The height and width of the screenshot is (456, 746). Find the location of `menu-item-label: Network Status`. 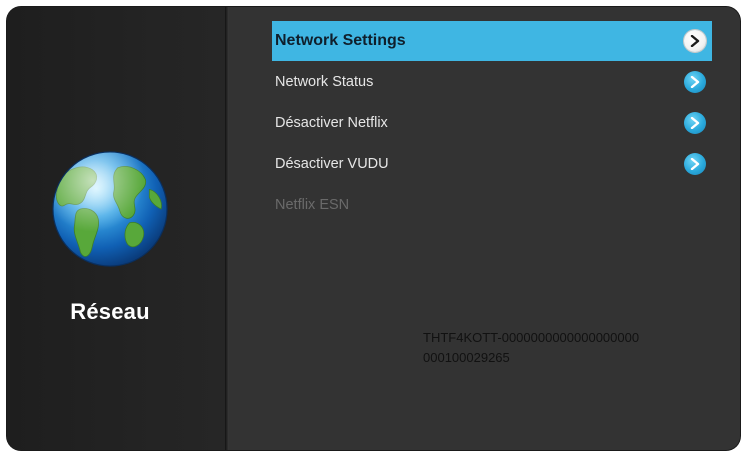

menu-item-label: Network Status is located at coordinates (324, 82).